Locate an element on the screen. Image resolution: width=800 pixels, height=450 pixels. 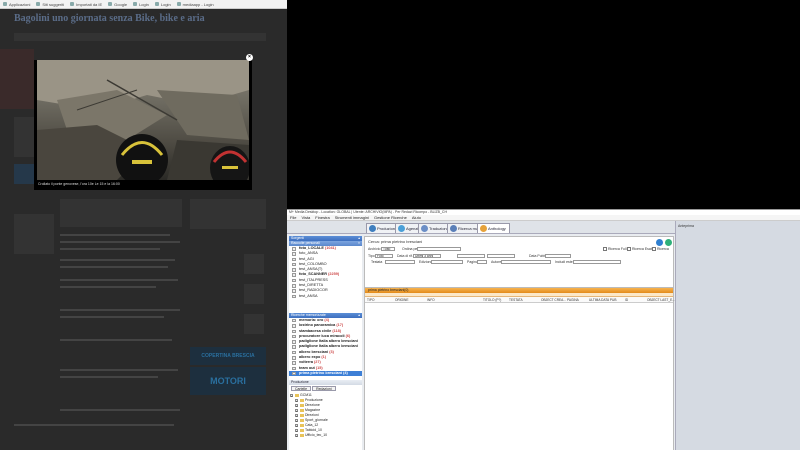
col-pagina: PAGINA is located at coordinates (573, 300).